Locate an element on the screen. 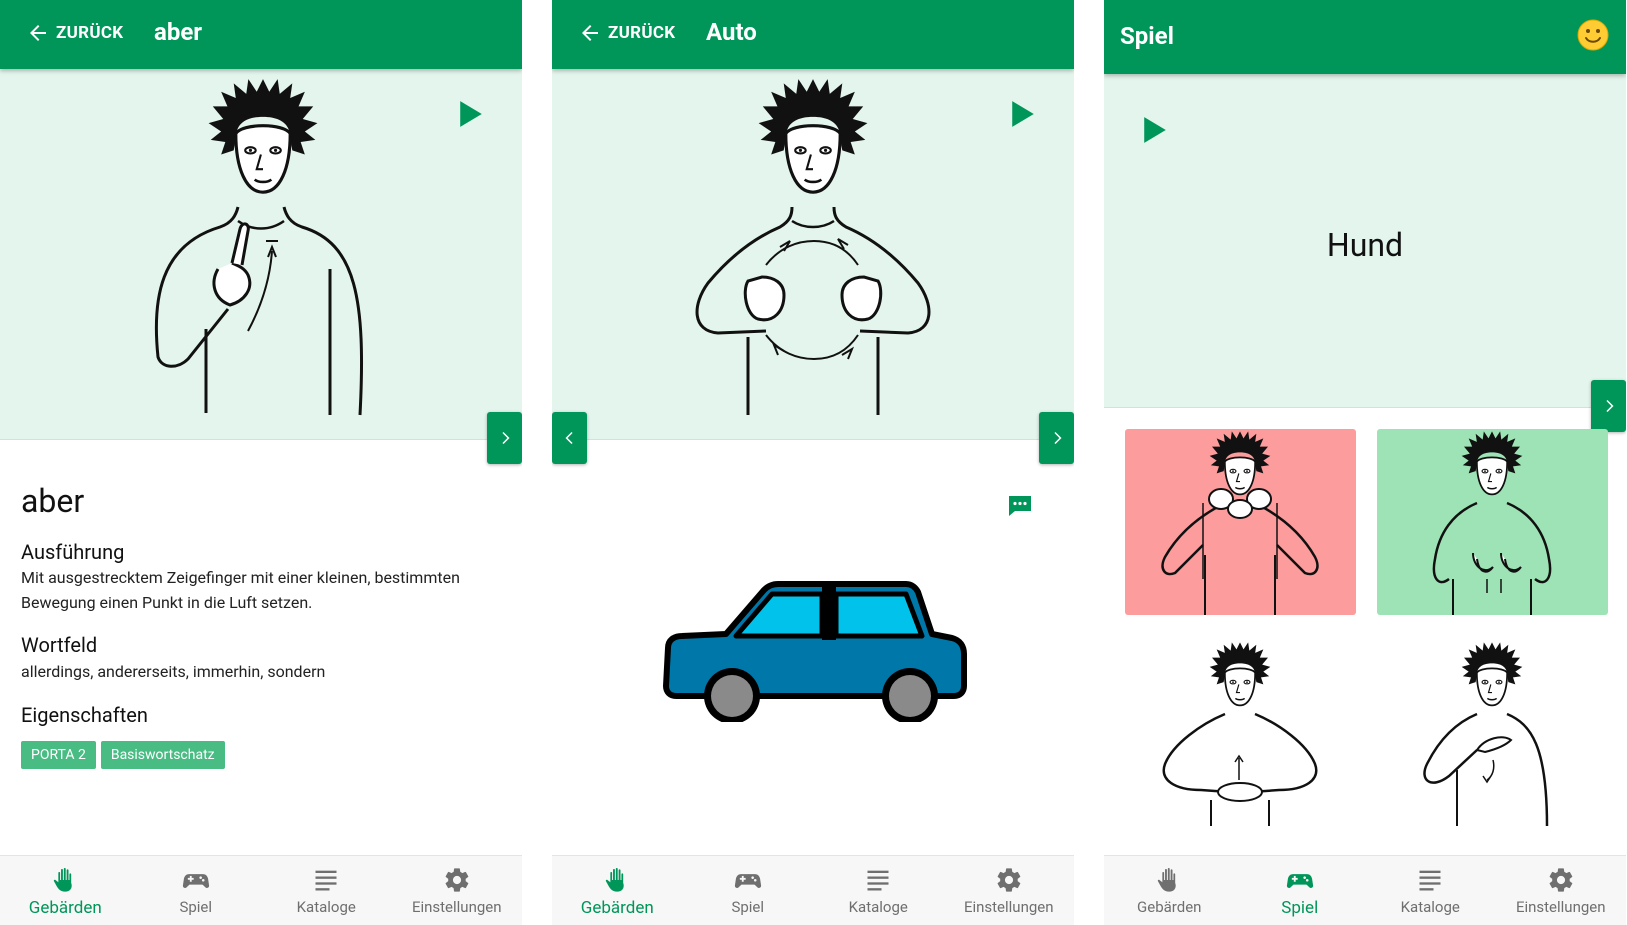  game-prompt-area: Hund is located at coordinates (1365, 241).